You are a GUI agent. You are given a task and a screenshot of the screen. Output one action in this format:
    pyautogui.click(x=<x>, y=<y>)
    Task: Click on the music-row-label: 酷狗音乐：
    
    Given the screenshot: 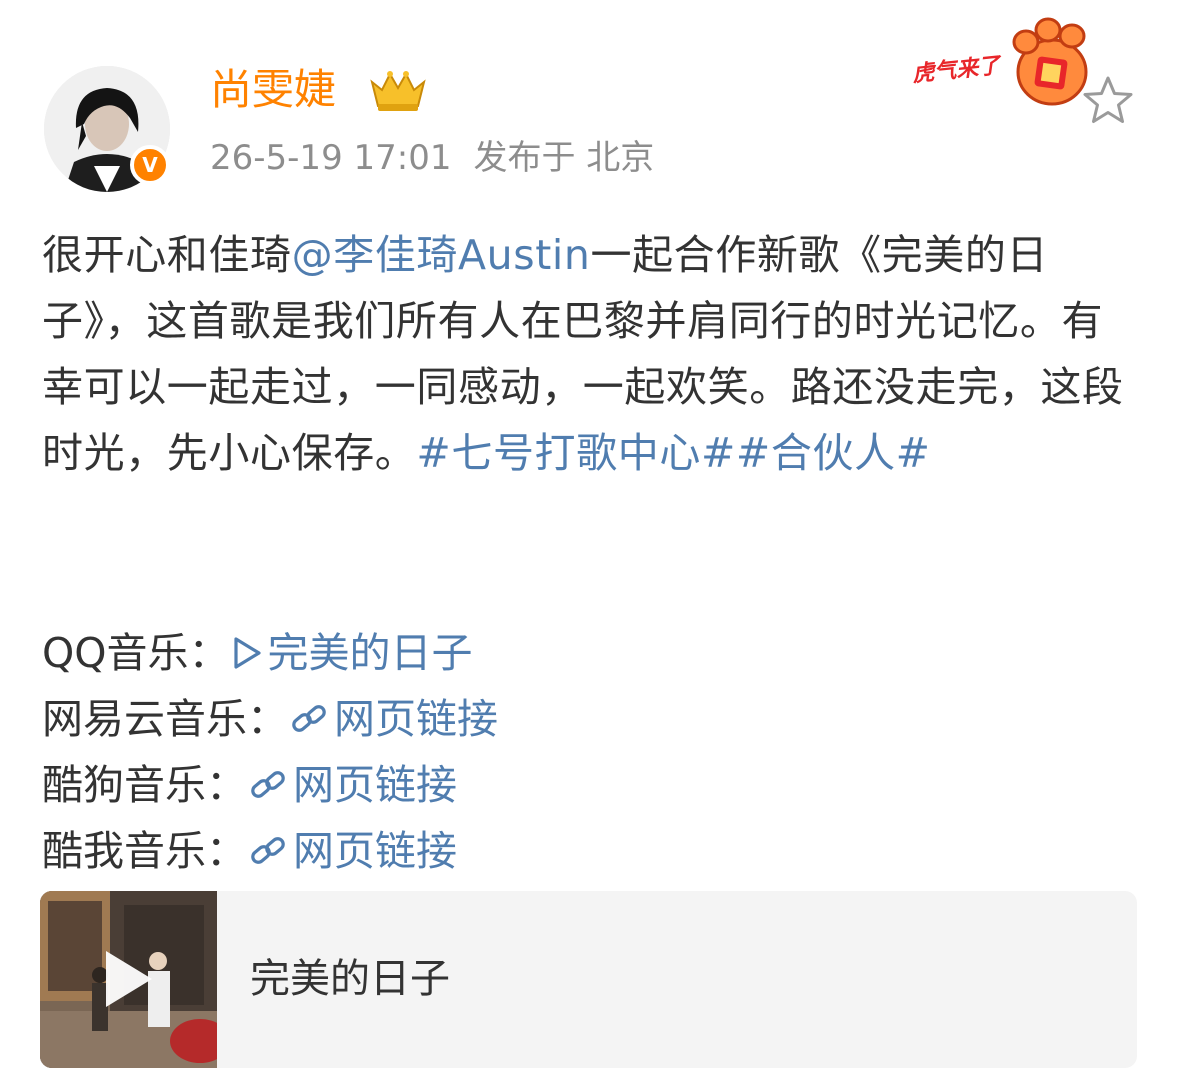 What is the action you would take?
    pyautogui.click(x=144, y=785)
    